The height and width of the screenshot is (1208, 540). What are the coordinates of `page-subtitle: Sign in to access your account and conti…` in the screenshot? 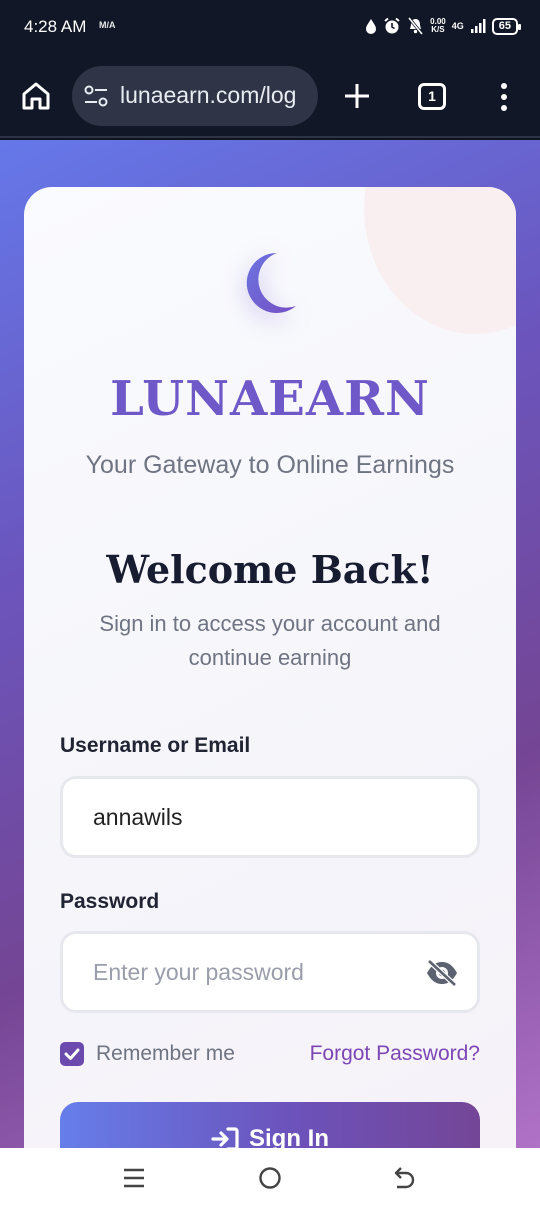 It's located at (270, 640).